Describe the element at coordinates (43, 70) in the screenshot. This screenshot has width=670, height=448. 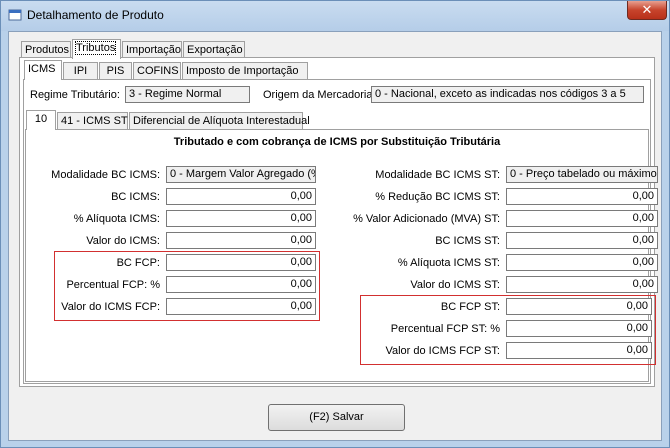
I see `tab-icms: ICMS` at that location.